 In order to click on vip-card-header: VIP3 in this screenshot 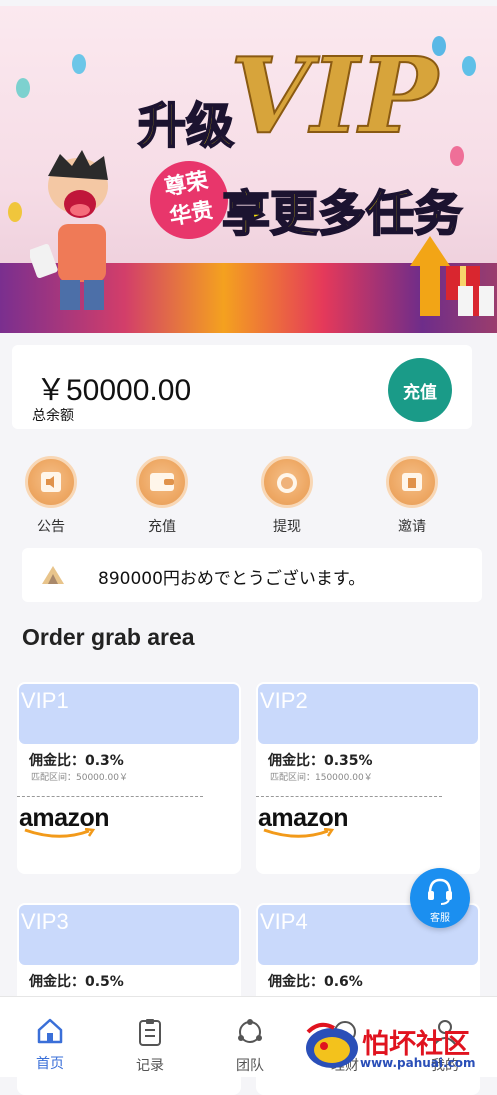, I will do `click(129, 935)`.